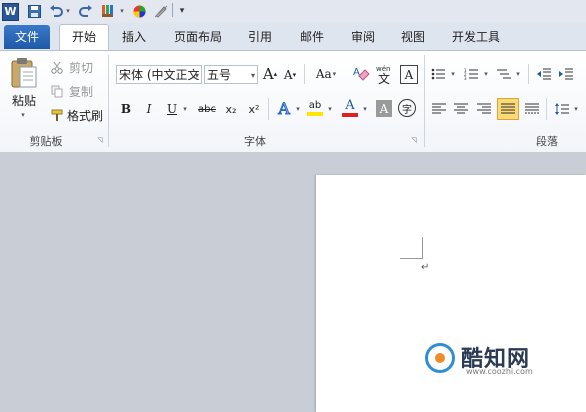 The image size is (586, 412). What do you see at coordinates (315, 114) in the screenshot?
I see `highlight-color-bar` at bounding box center [315, 114].